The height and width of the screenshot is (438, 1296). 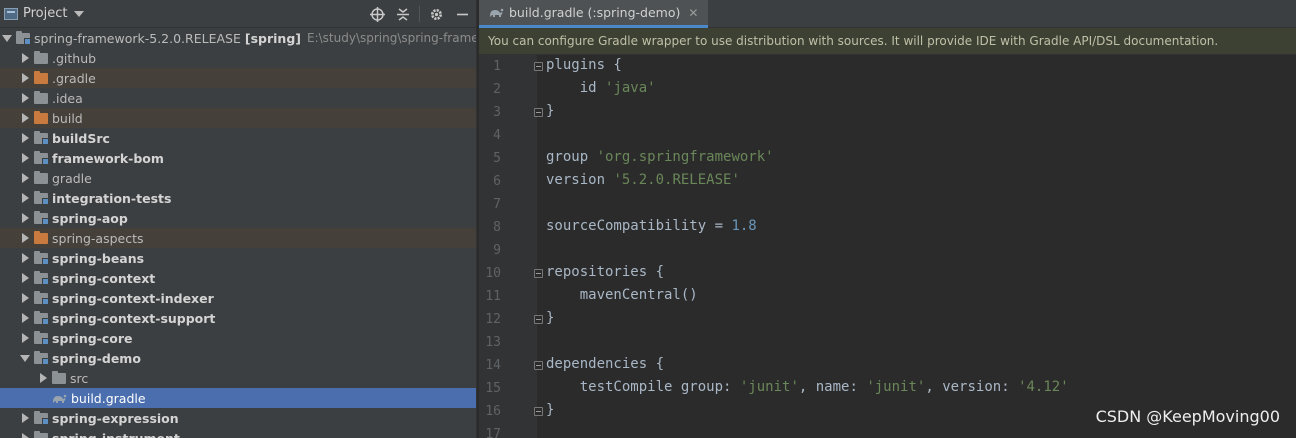 What do you see at coordinates (238, 158) in the screenshot?
I see `tree-item-framework-bom: framework-bom` at bounding box center [238, 158].